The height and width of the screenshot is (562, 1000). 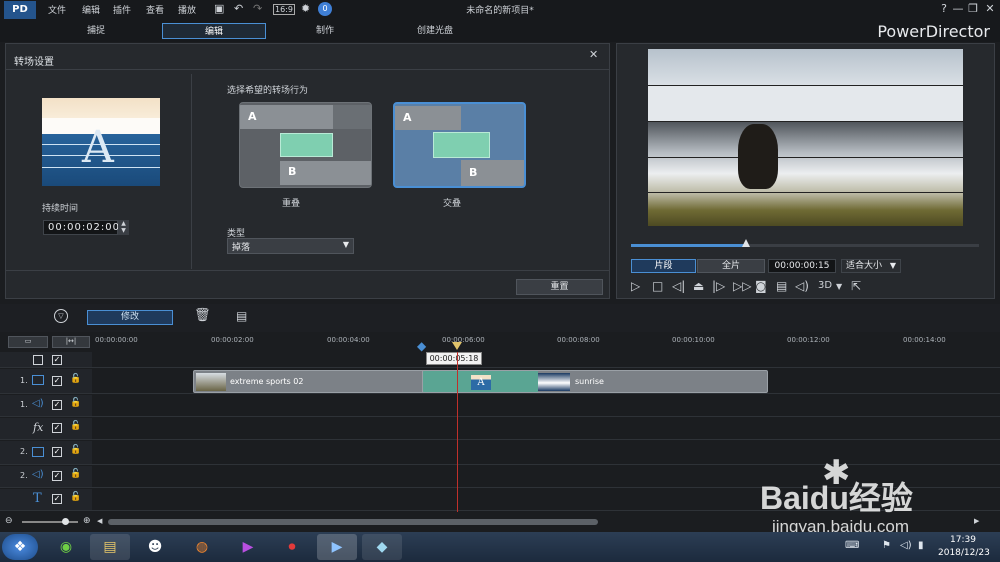 I want to click on tab-capture: 捕捉, so click(x=96, y=31).